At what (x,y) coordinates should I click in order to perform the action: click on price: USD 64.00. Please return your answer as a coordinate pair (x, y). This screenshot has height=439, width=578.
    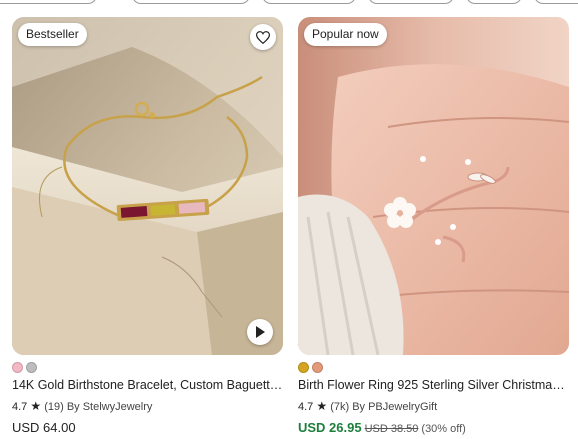
    Looking at the image, I should click on (44, 427).